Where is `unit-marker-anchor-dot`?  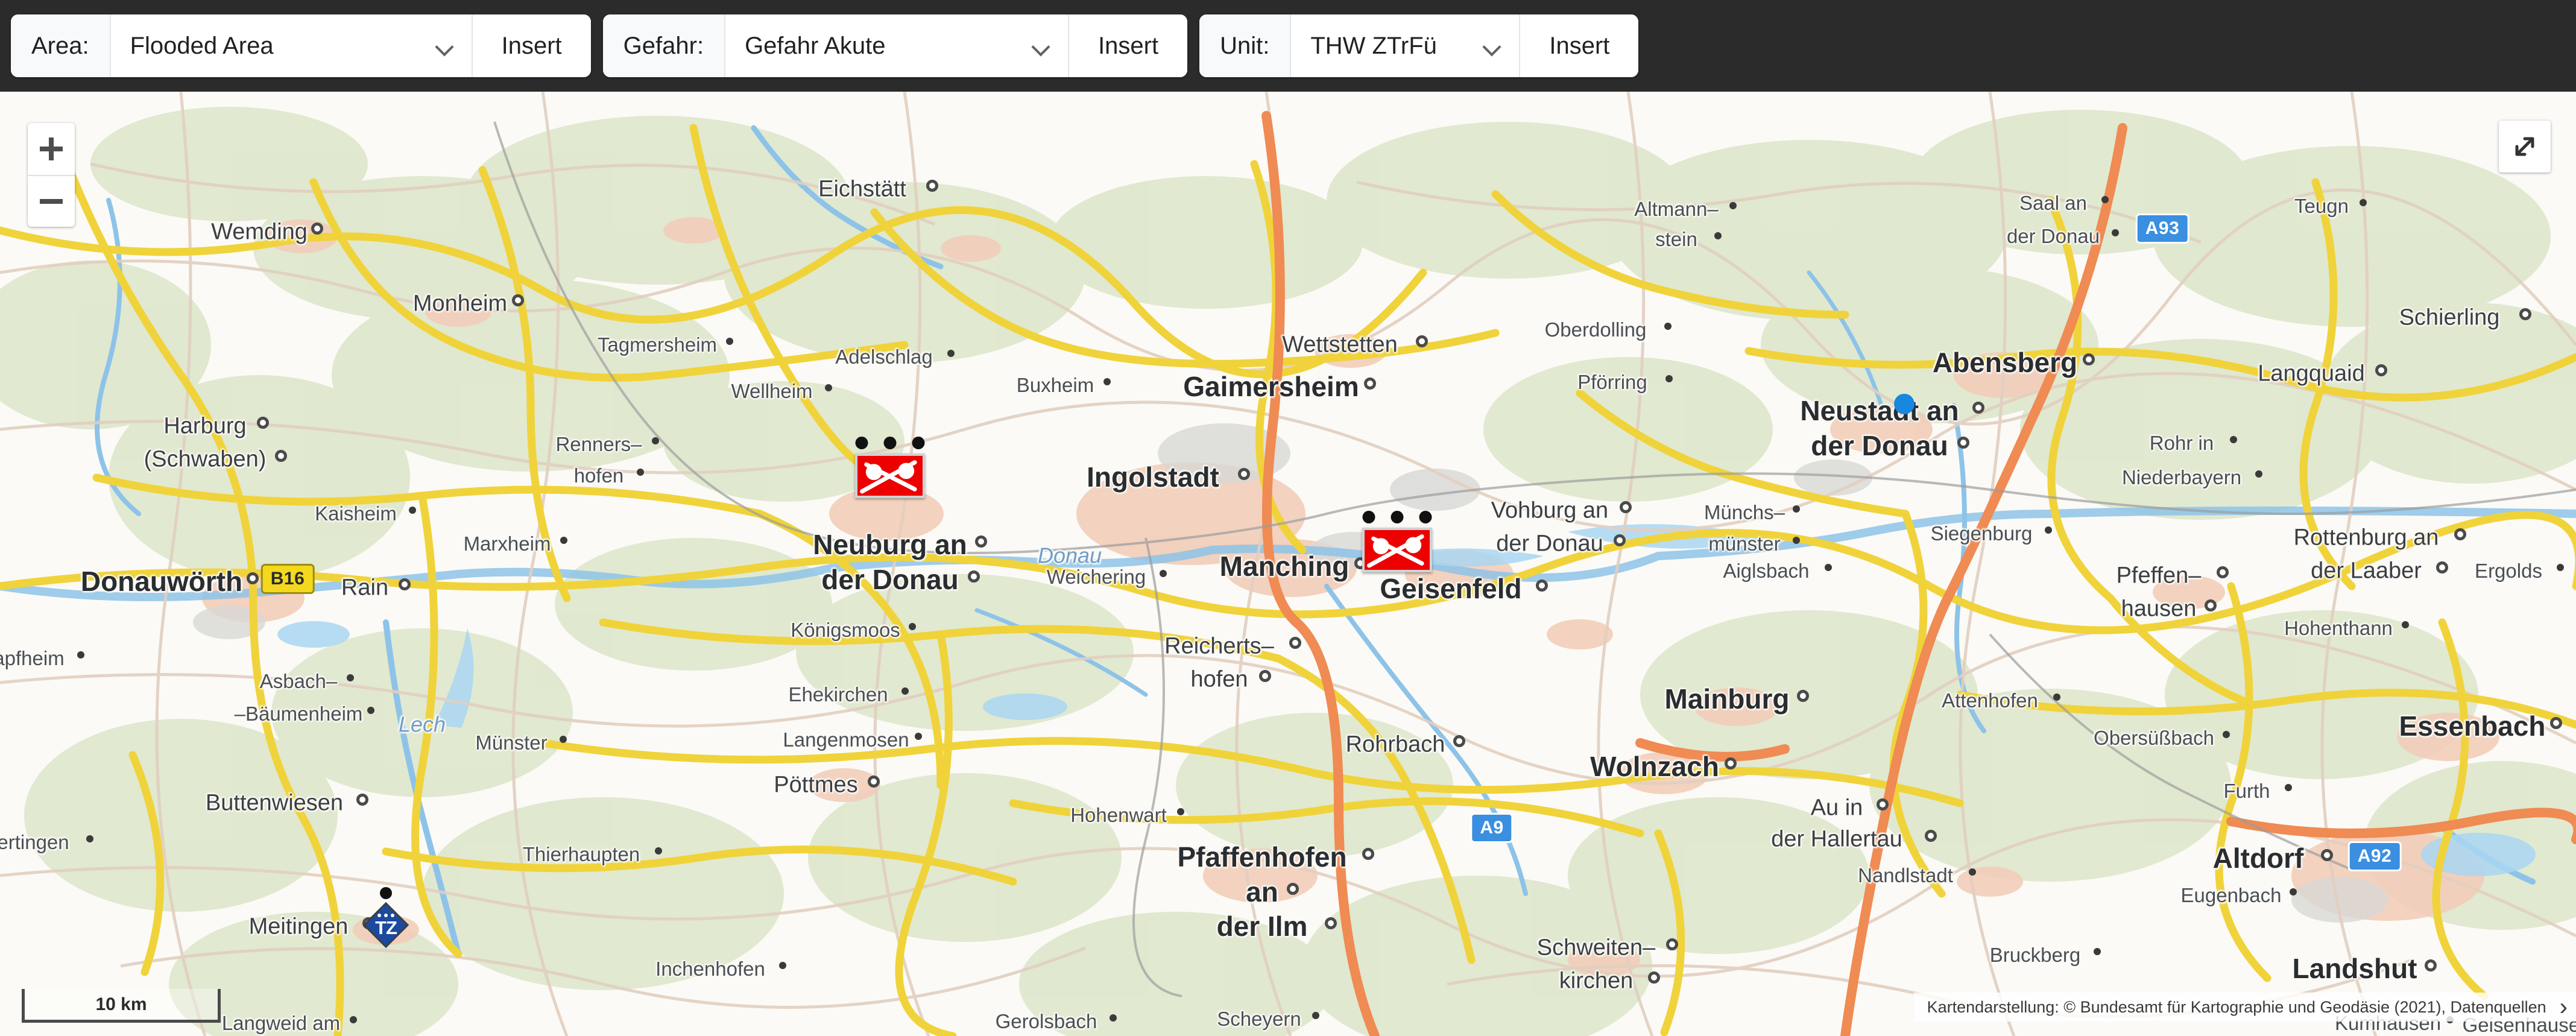 unit-marker-anchor-dot is located at coordinates (386, 893).